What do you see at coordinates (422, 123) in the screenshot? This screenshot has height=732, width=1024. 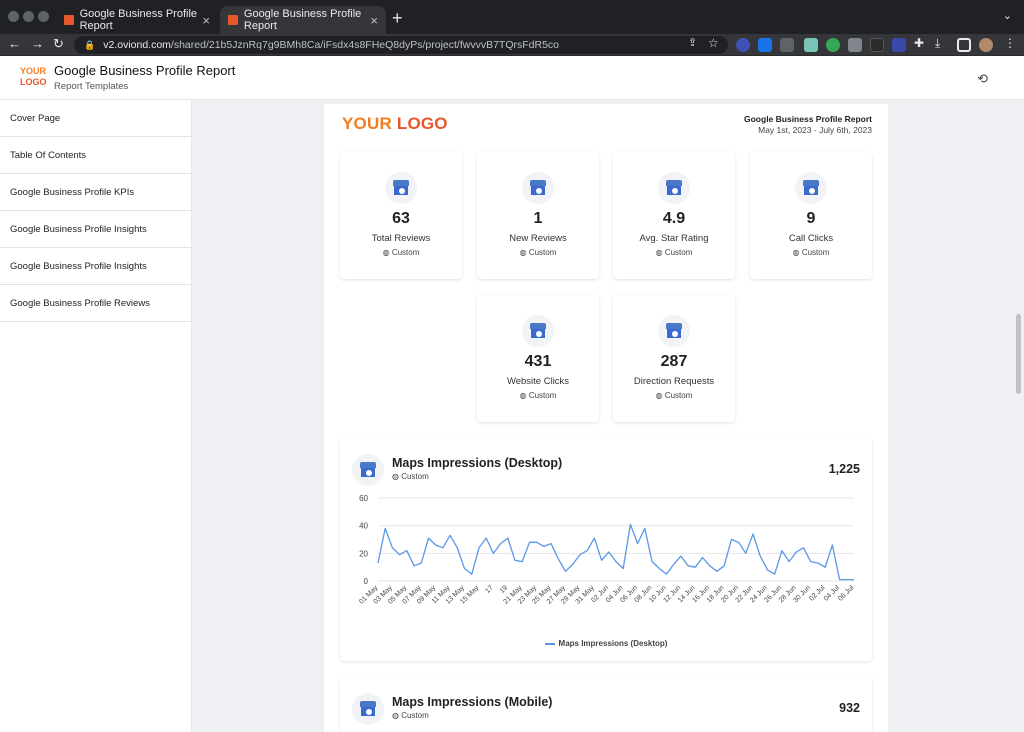 I see `report-logo-logo: LOGO` at bounding box center [422, 123].